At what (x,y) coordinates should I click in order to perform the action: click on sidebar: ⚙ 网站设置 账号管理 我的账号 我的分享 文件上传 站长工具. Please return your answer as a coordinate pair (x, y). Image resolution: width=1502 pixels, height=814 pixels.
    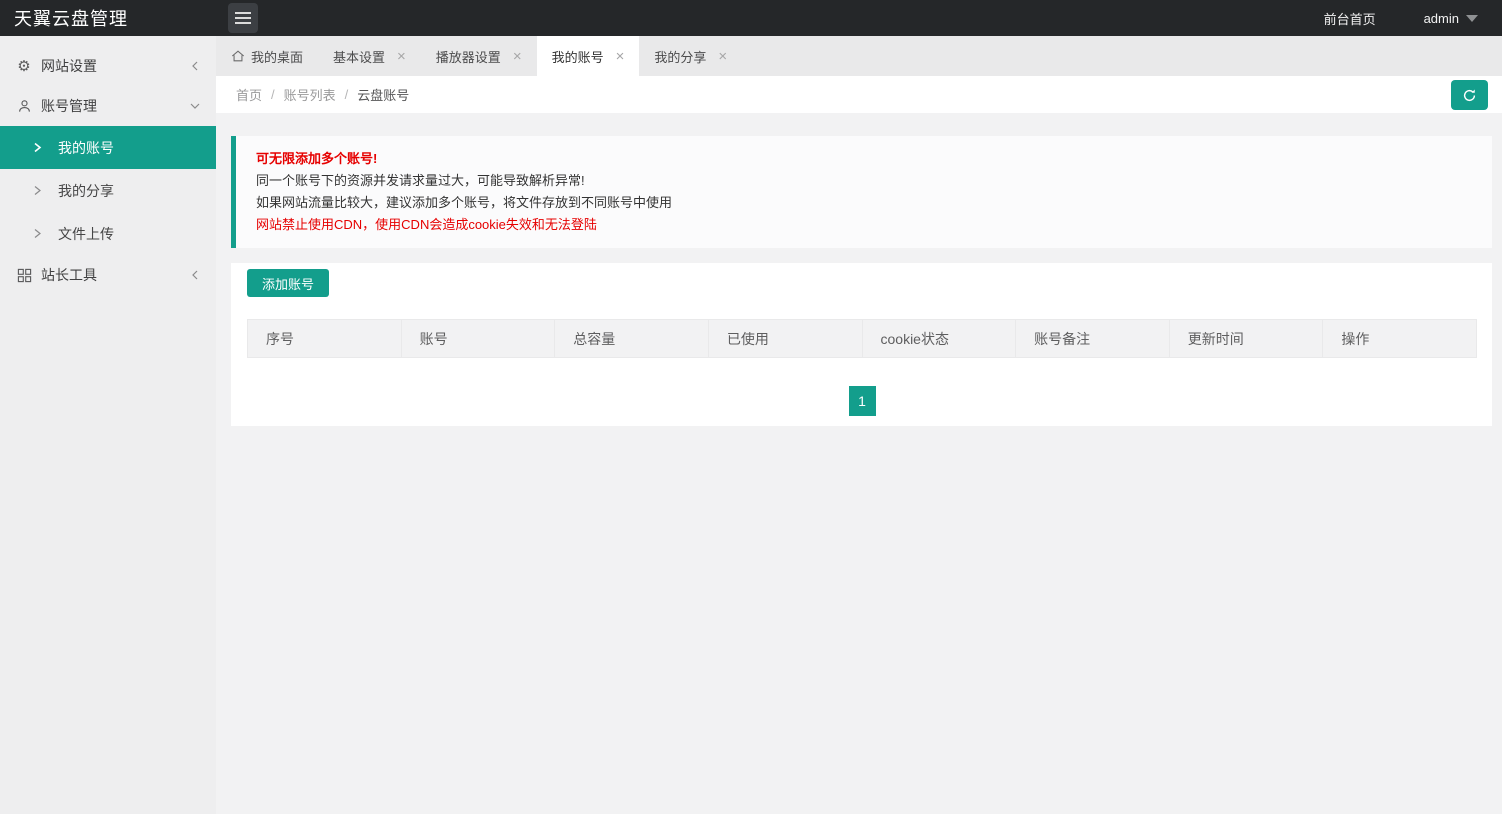
    Looking at the image, I should click on (108, 425).